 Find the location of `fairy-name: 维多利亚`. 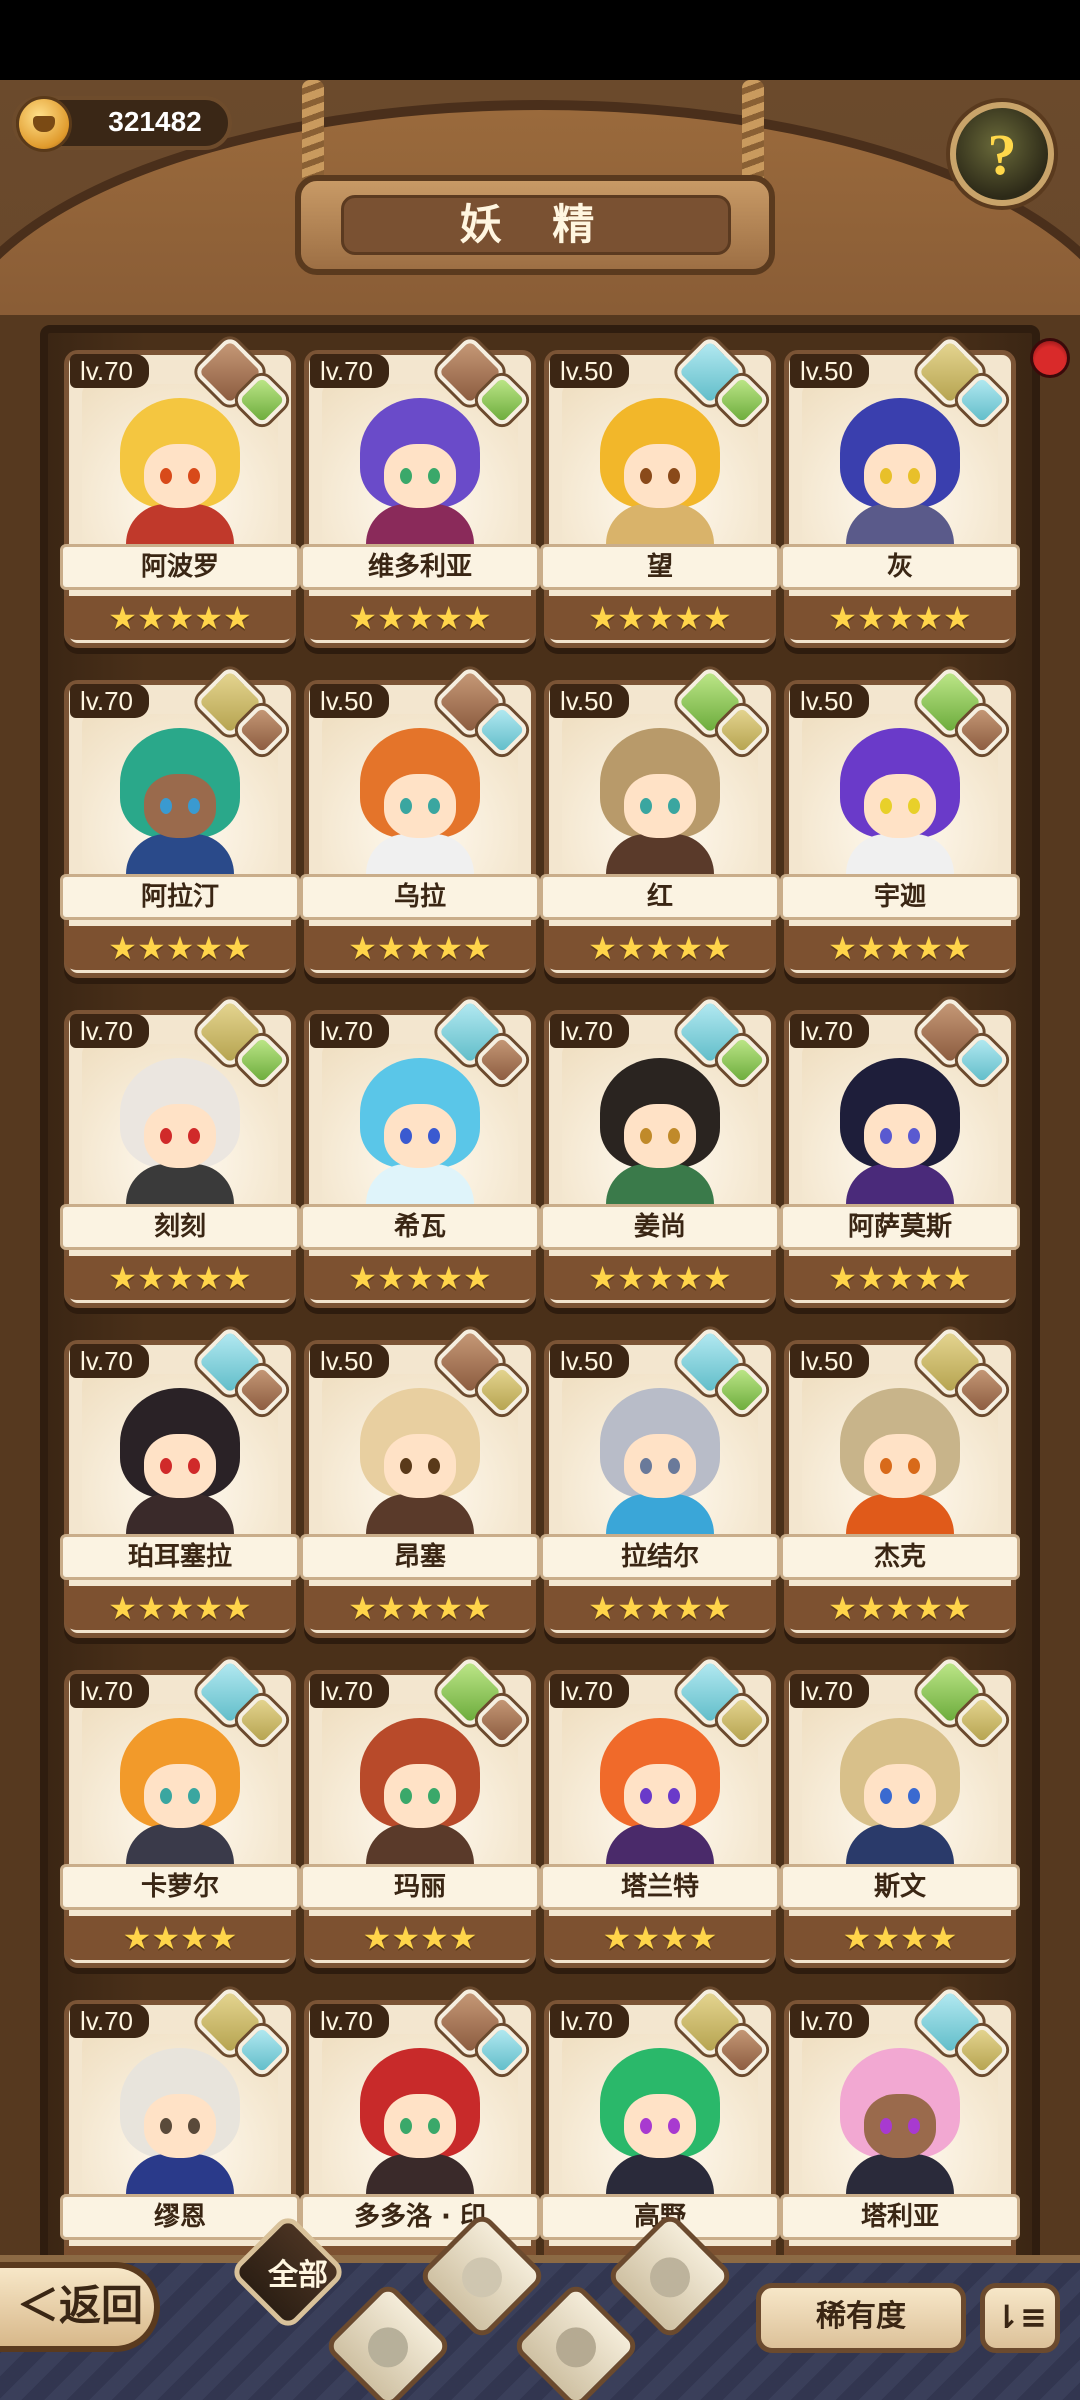

fairy-name: 维多利亚 is located at coordinates (420, 567).